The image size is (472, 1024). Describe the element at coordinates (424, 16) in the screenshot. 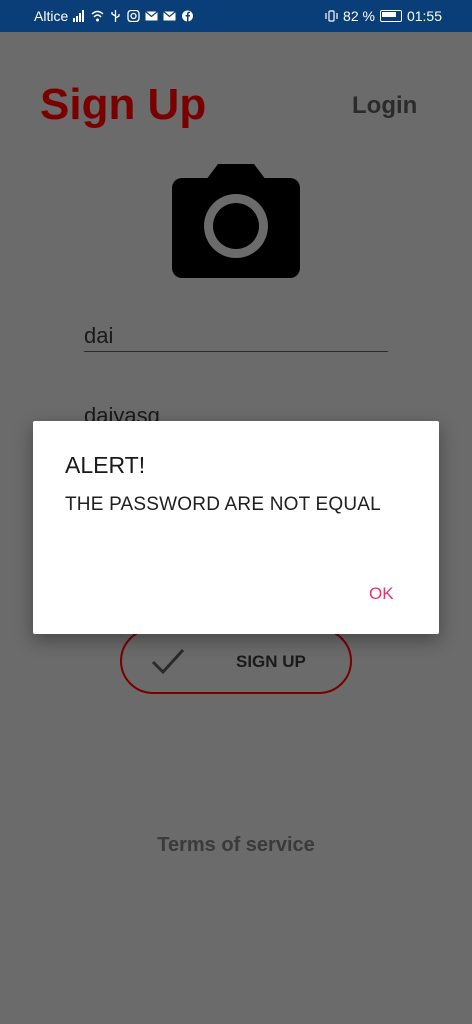

I see `clock: 01:55` at that location.